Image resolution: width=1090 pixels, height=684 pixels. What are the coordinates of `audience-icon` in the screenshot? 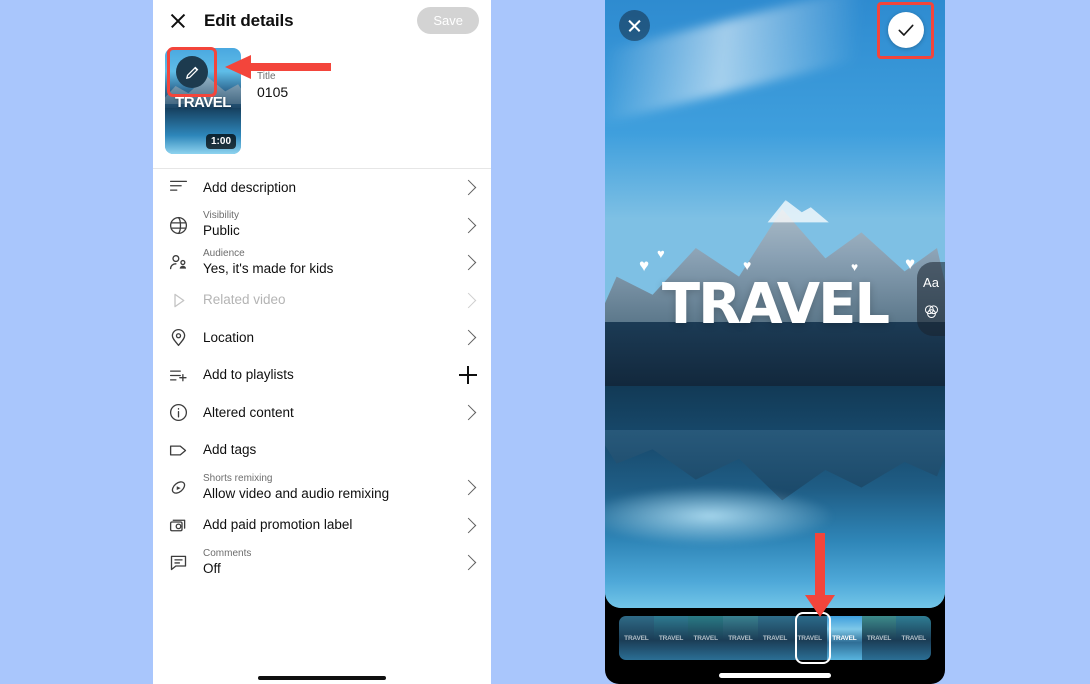 It's located at (177, 262).